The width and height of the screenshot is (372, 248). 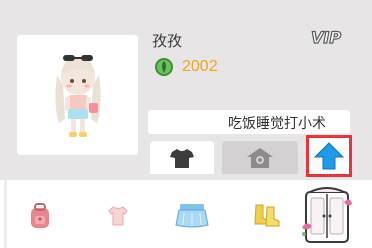 I want to click on leaf-coin-icon, so click(x=164, y=67).